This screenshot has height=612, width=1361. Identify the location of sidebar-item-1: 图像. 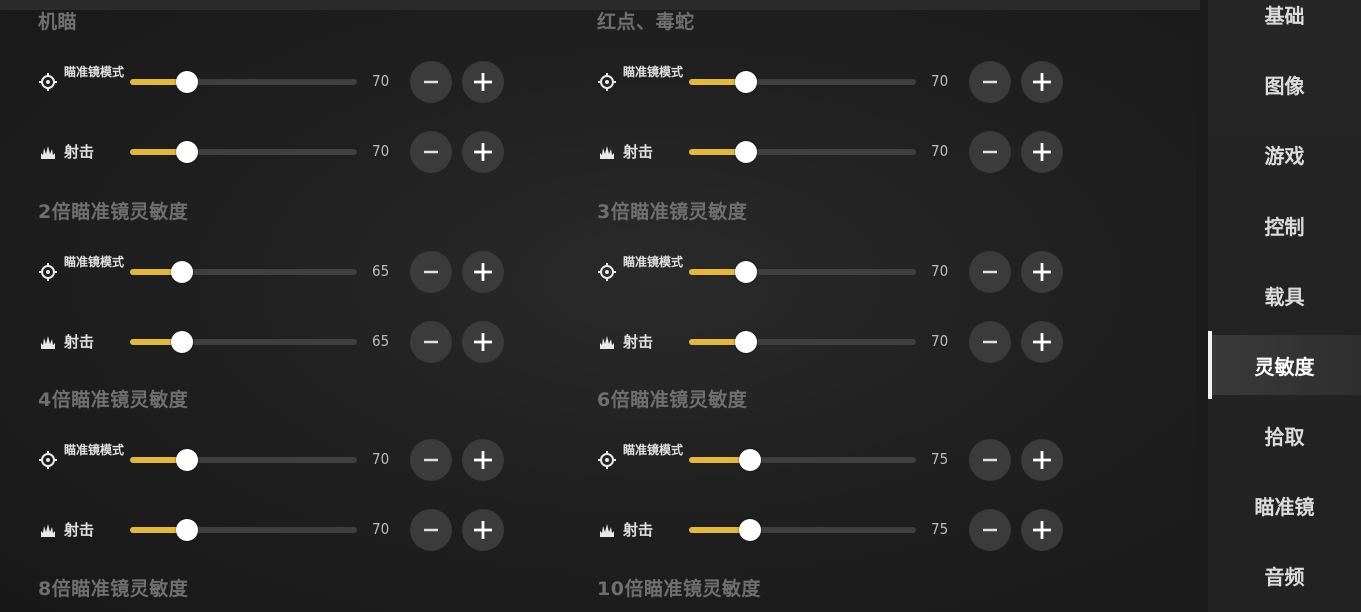
(1284, 84).